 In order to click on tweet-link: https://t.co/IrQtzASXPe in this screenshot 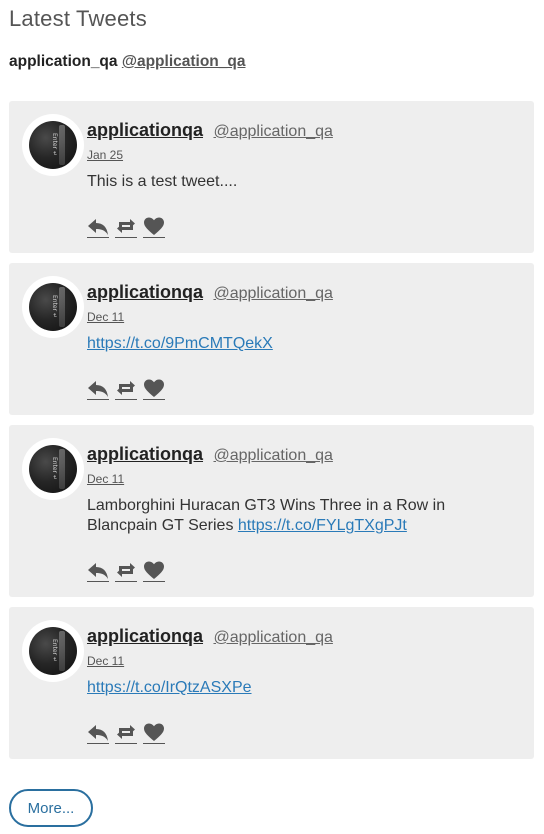, I will do `click(169, 687)`.